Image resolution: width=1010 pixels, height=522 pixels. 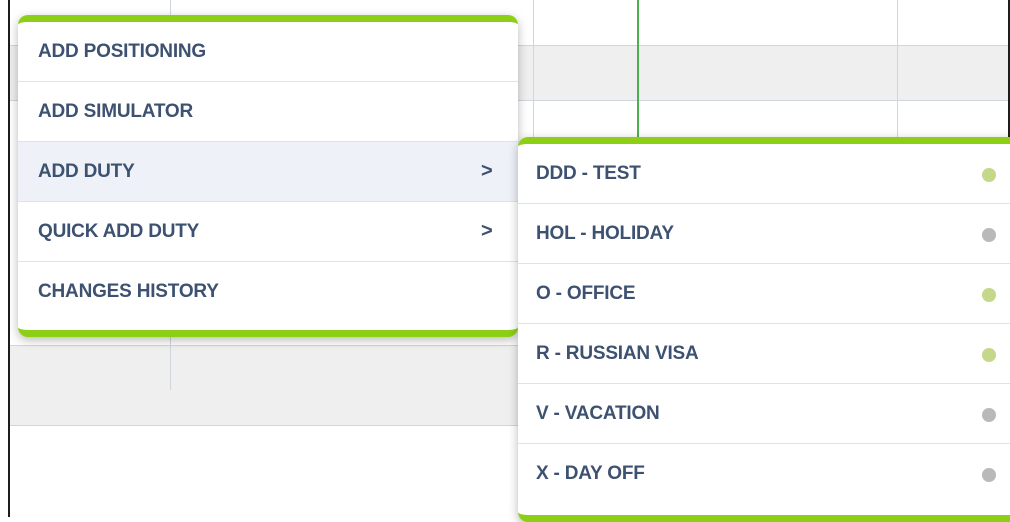 What do you see at coordinates (268, 232) in the screenshot?
I see `menu-item-quick-add-duty: QUICK ADD DUTY >` at bounding box center [268, 232].